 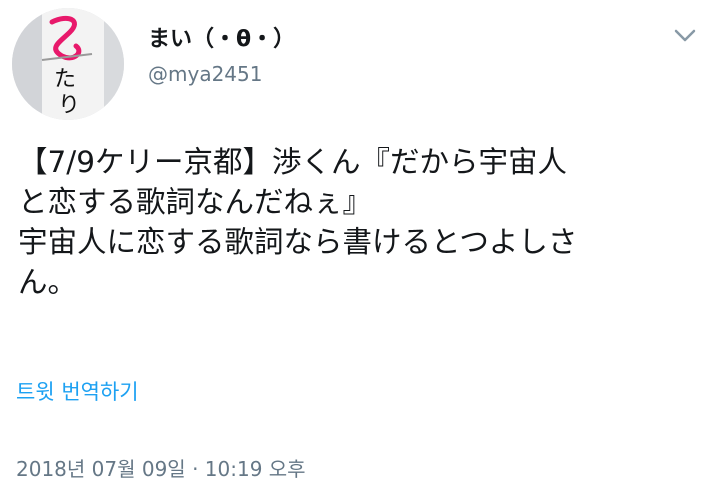 What do you see at coordinates (685, 36) in the screenshot?
I see `chevron-down-icon` at bounding box center [685, 36].